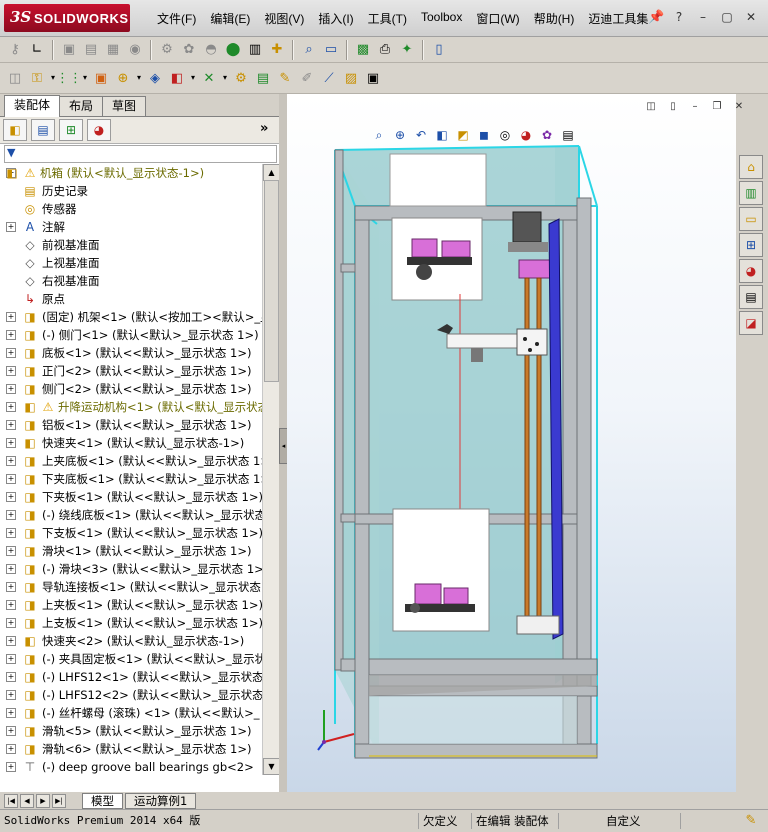 Image resolution: width=768 pixels, height=832 pixels. What do you see at coordinates (421, 135) in the screenshot?
I see `previous-view-icon: ↶` at bounding box center [421, 135].